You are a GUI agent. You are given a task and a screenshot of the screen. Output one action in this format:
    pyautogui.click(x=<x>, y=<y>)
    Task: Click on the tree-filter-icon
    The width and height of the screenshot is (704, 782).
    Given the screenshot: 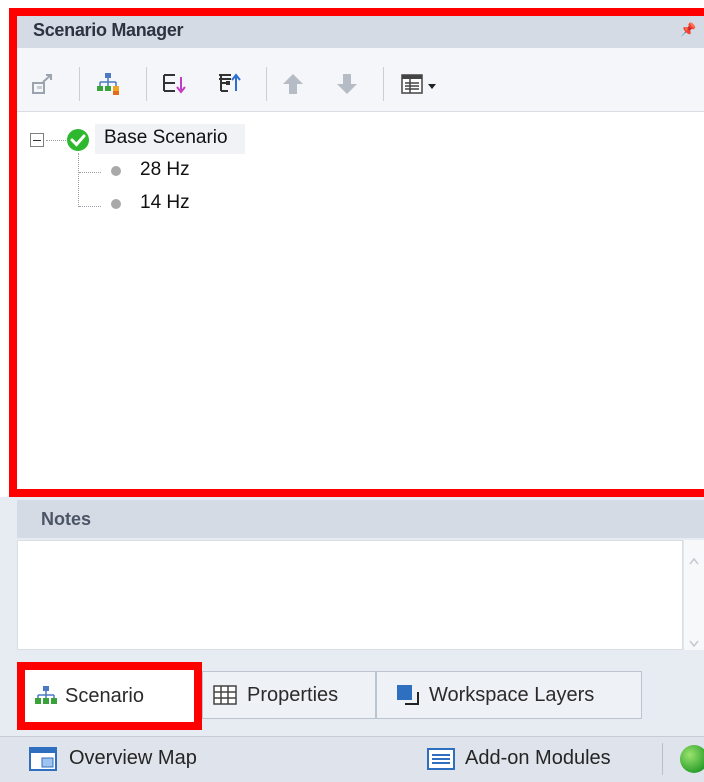 What is the action you would take?
    pyautogui.click(x=229, y=84)
    